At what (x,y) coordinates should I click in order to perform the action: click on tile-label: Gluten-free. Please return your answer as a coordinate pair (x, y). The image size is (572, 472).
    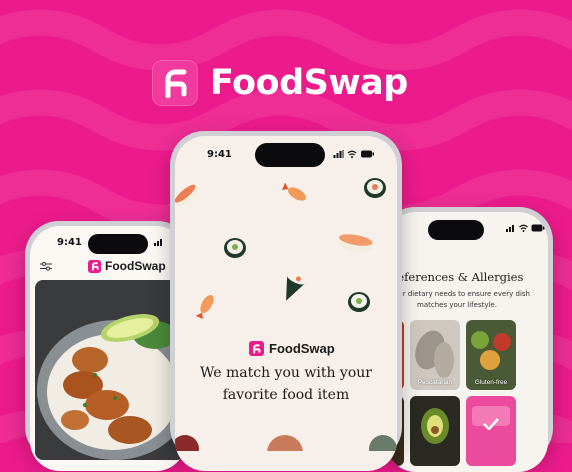
    Looking at the image, I should click on (491, 382).